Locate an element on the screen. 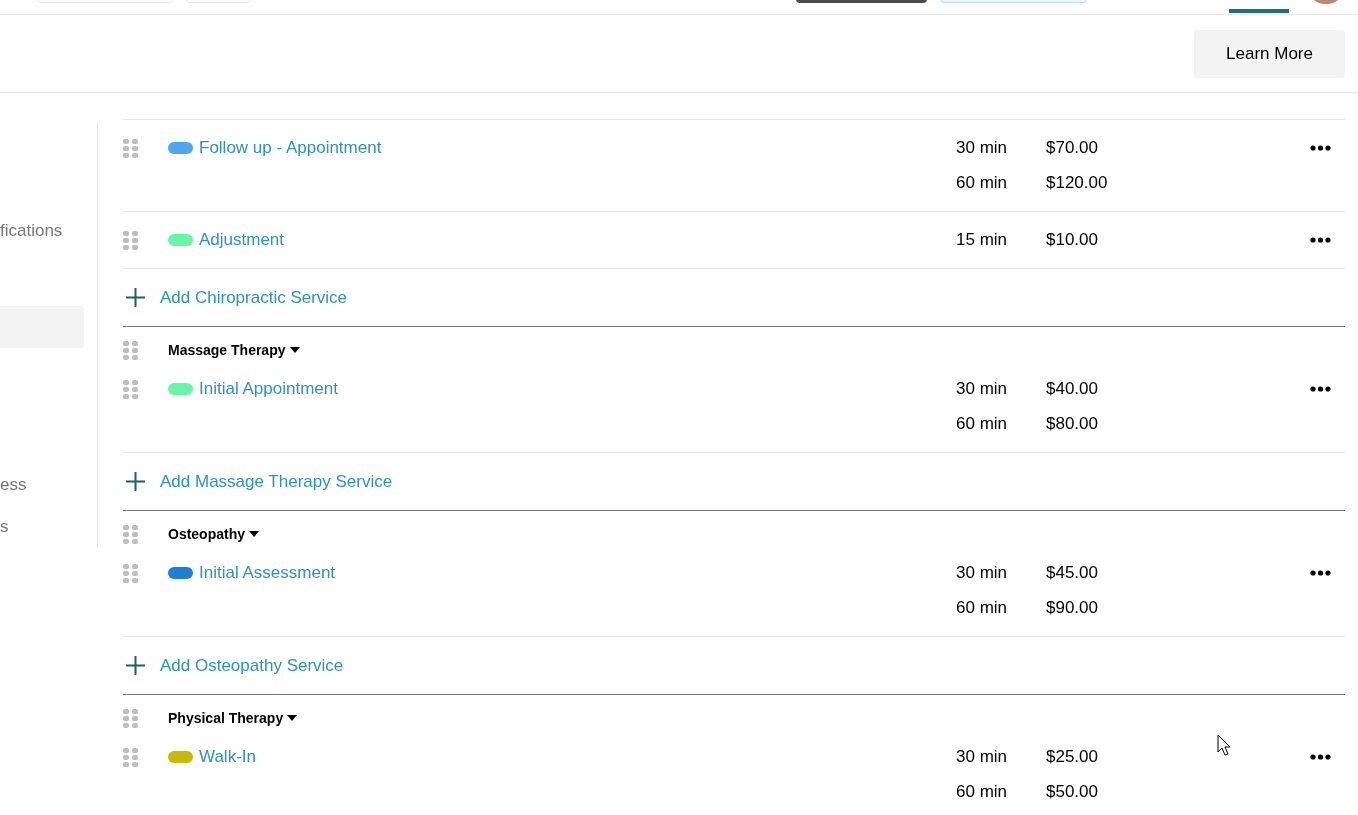 Image resolution: width=1358 pixels, height=815 pixels. add-service-link: Add Massage Therapy Service is located at coordinates (276, 481).